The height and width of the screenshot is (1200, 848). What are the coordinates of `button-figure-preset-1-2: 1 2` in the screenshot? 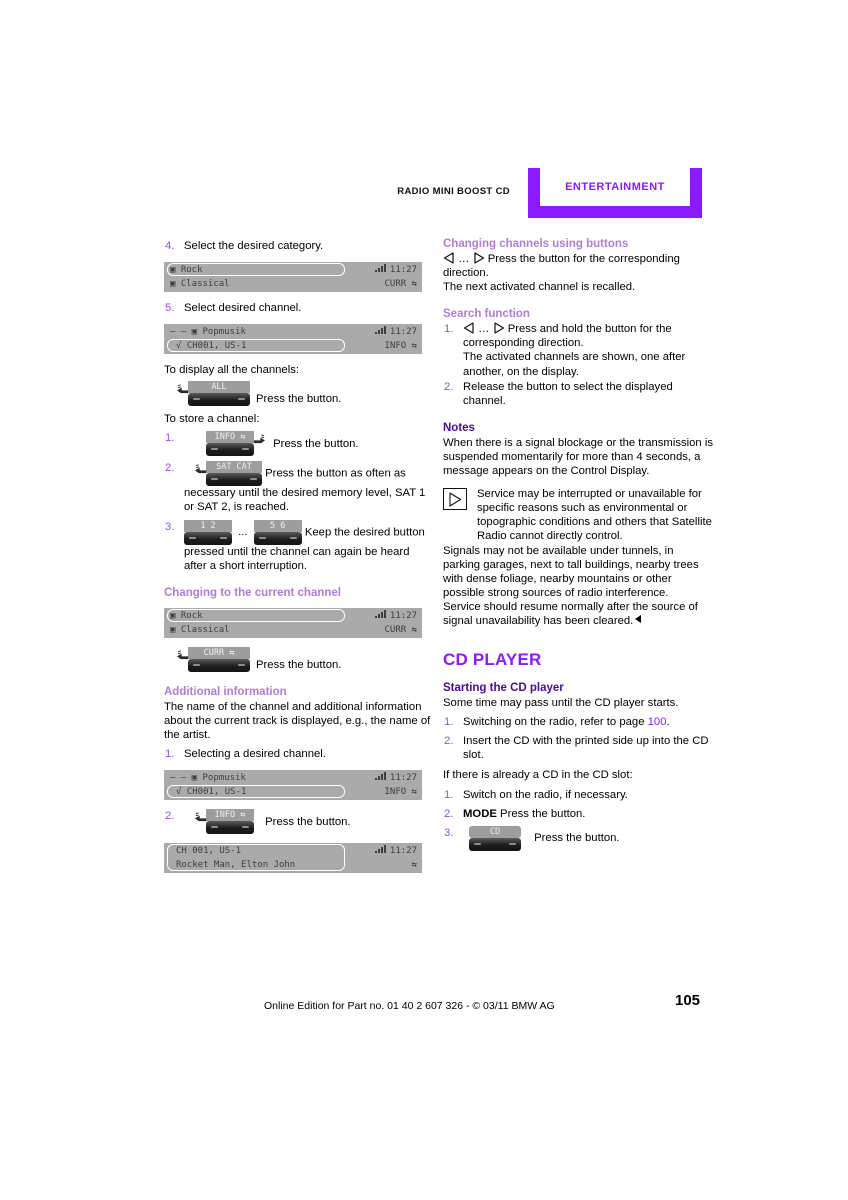 It's located at (208, 532).